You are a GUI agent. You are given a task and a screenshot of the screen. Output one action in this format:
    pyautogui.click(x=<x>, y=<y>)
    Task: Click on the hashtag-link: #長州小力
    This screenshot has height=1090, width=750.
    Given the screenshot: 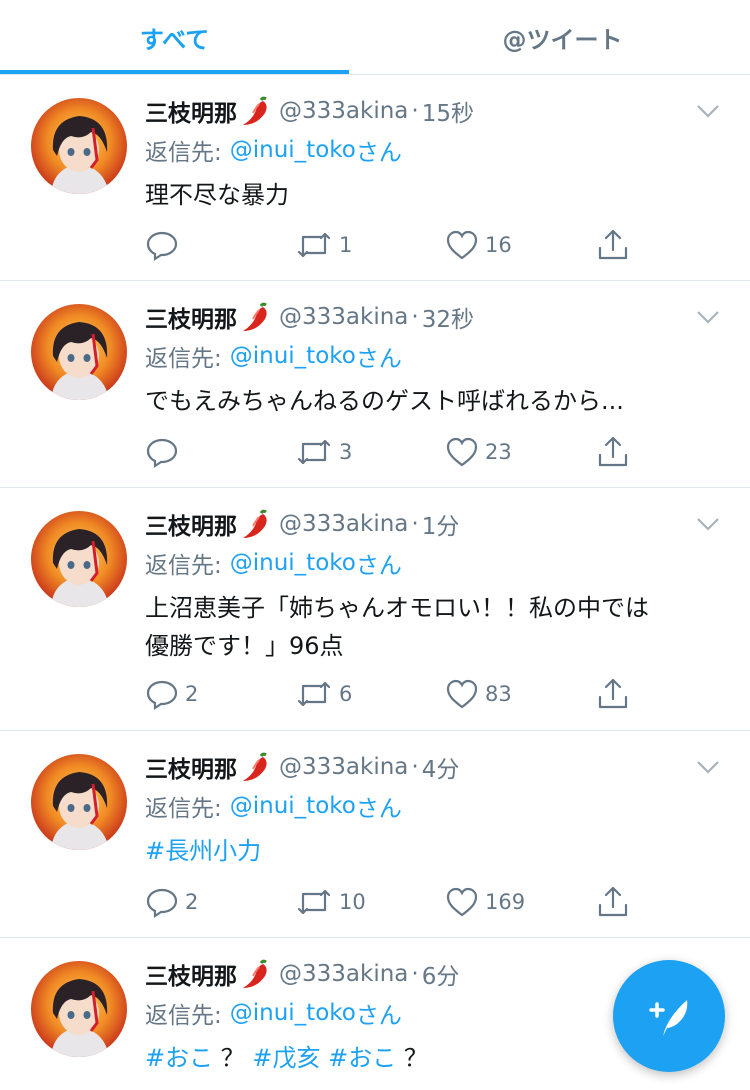 What is the action you would take?
    pyautogui.click(x=203, y=851)
    